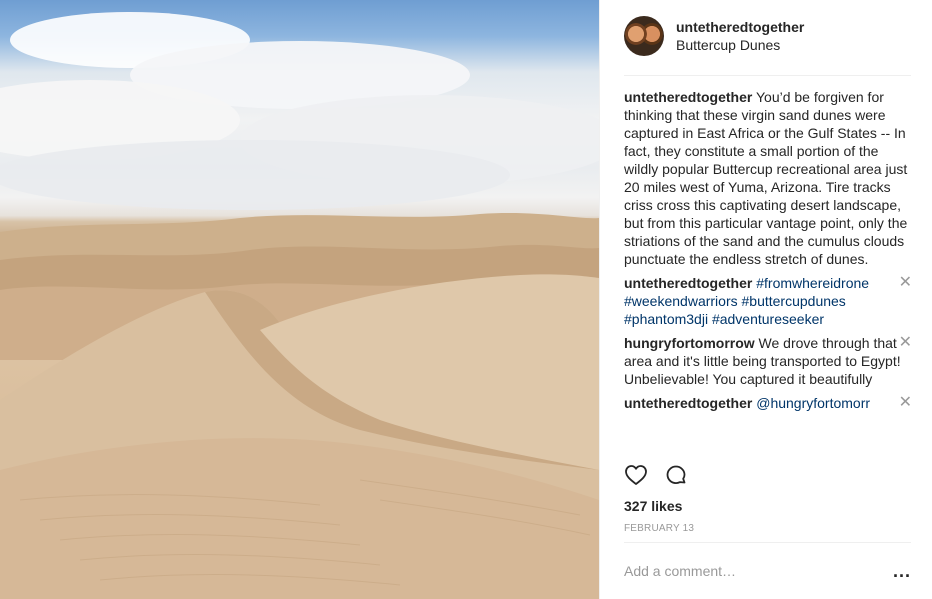 The width and height of the screenshot is (932, 599). I want to click on comment-item: untetheredtogether @hungryfortomorr ✕, so click(769, 403).